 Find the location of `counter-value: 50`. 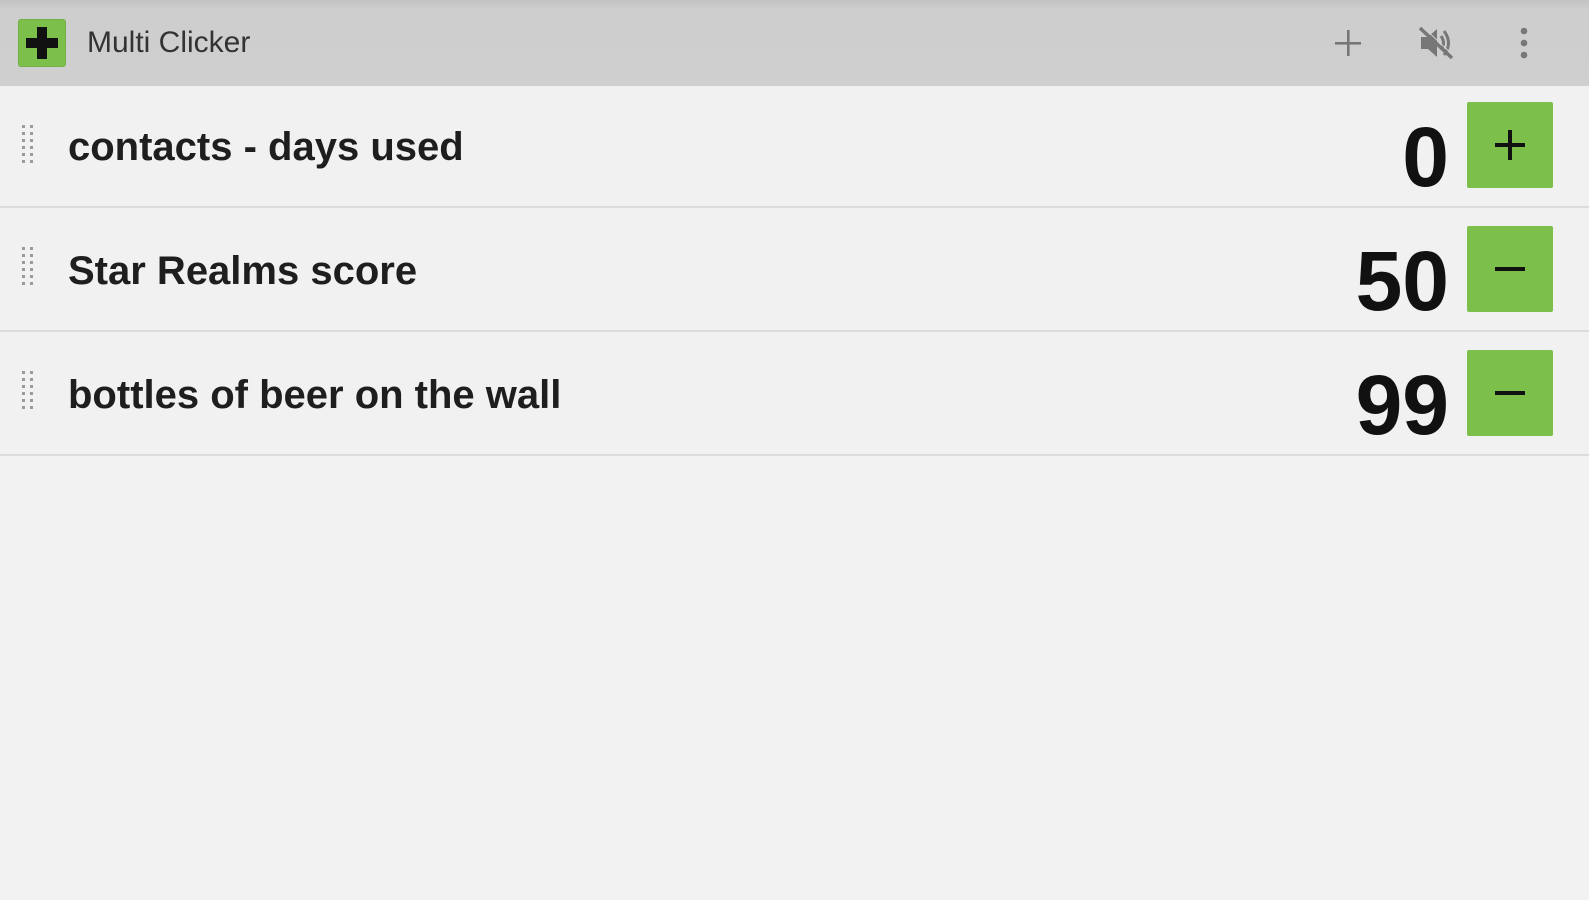

counter-value: 50 is located at coordinates (1402, 281).